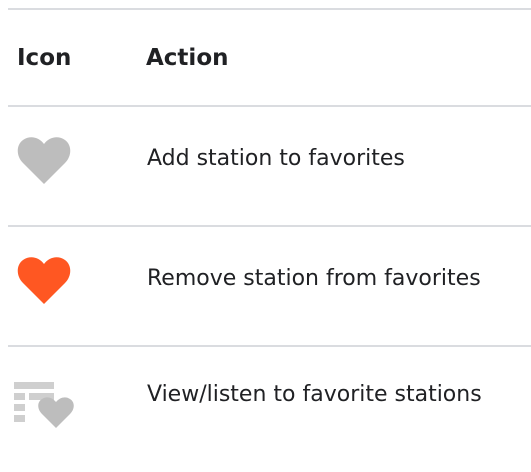 This screenshot has height=472, width=531. What do you see at coordinates (44, 281) in the screenshot?
I see `heart-filled-icon` at bounding box center [44, 281].